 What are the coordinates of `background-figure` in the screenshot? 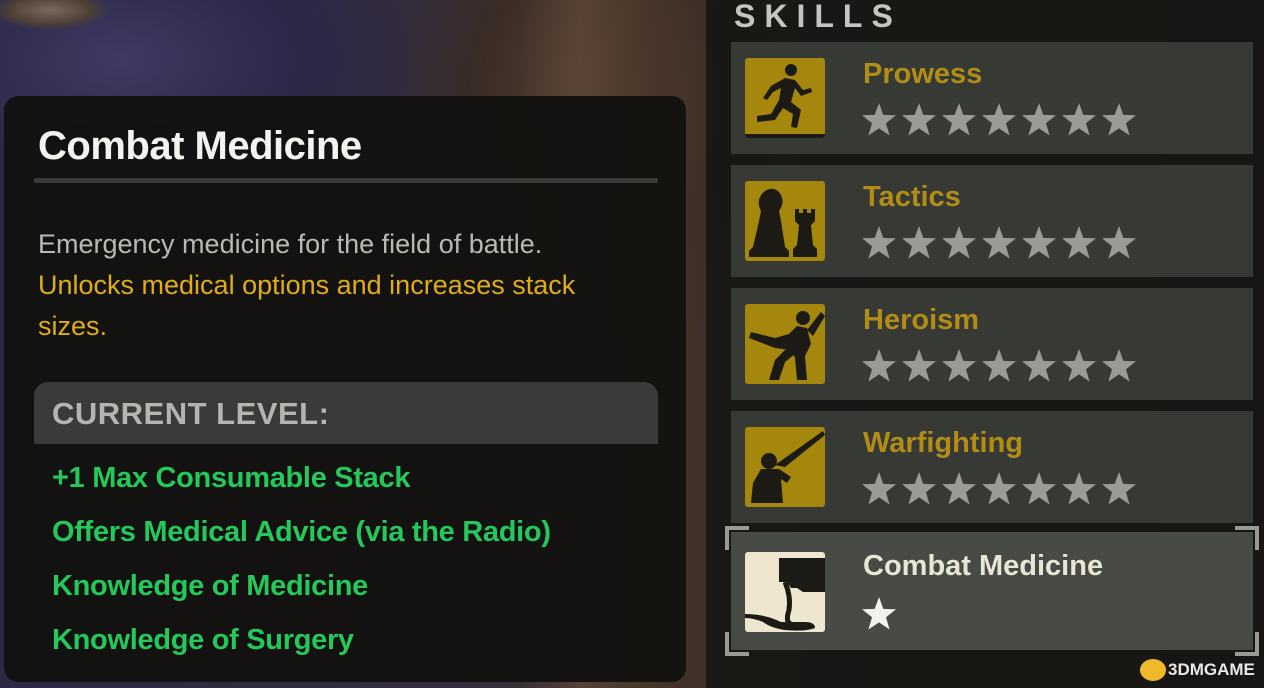 It's located at (65, 20).